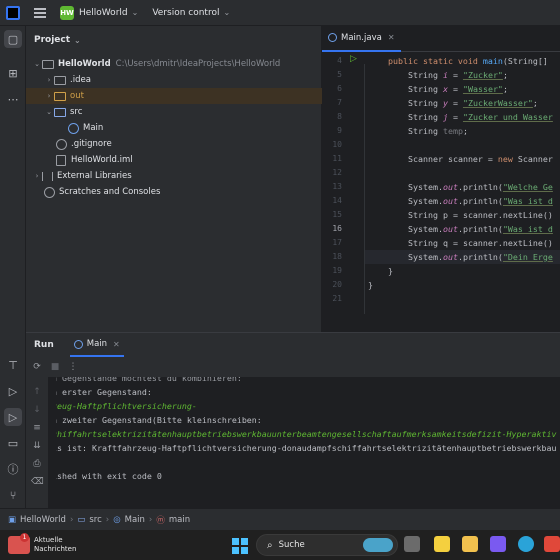 This screenshot has height=560, width=560. Describe the element at coordinates (337, 186) in the screenshot. I see `line-number: 13` at that location.